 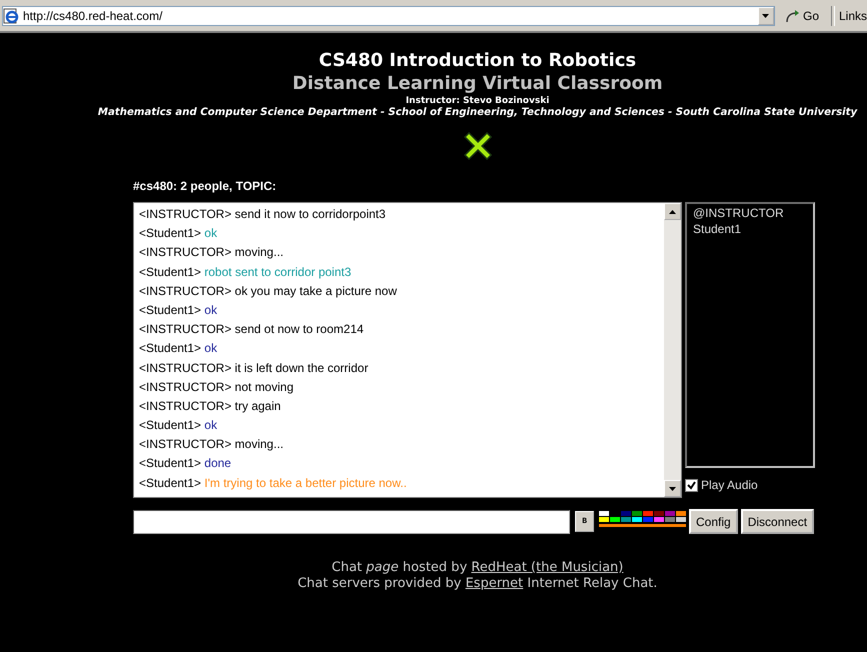 What do you see at coordinates (777, 521) in the screenshot?
I see `disconnect-button: Disconnect` at bounding box center [777, 521].